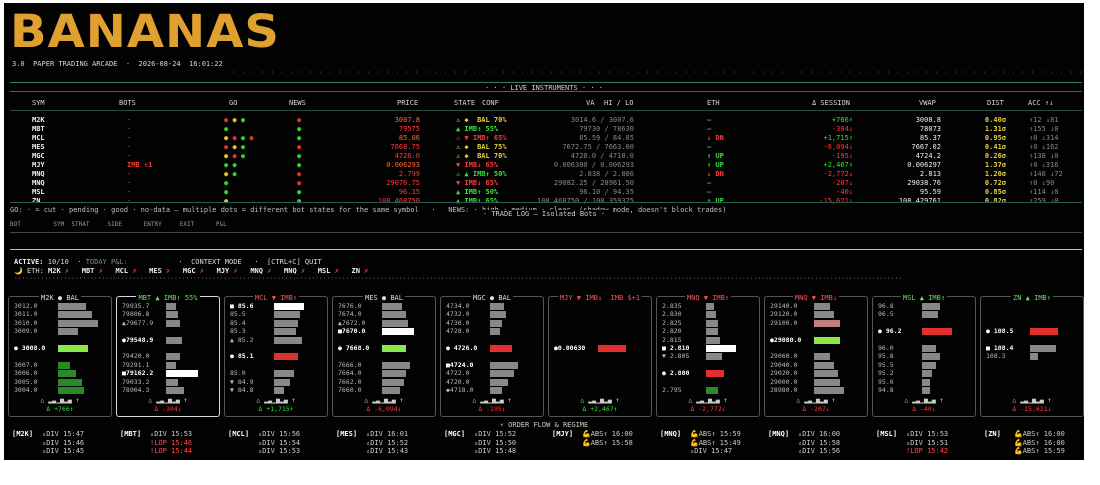 This screenshot has height=485, width=1100. Describe the element at coordinates (38, 174) in the screenshot. I see `row-symbol: MNQ` at that location.